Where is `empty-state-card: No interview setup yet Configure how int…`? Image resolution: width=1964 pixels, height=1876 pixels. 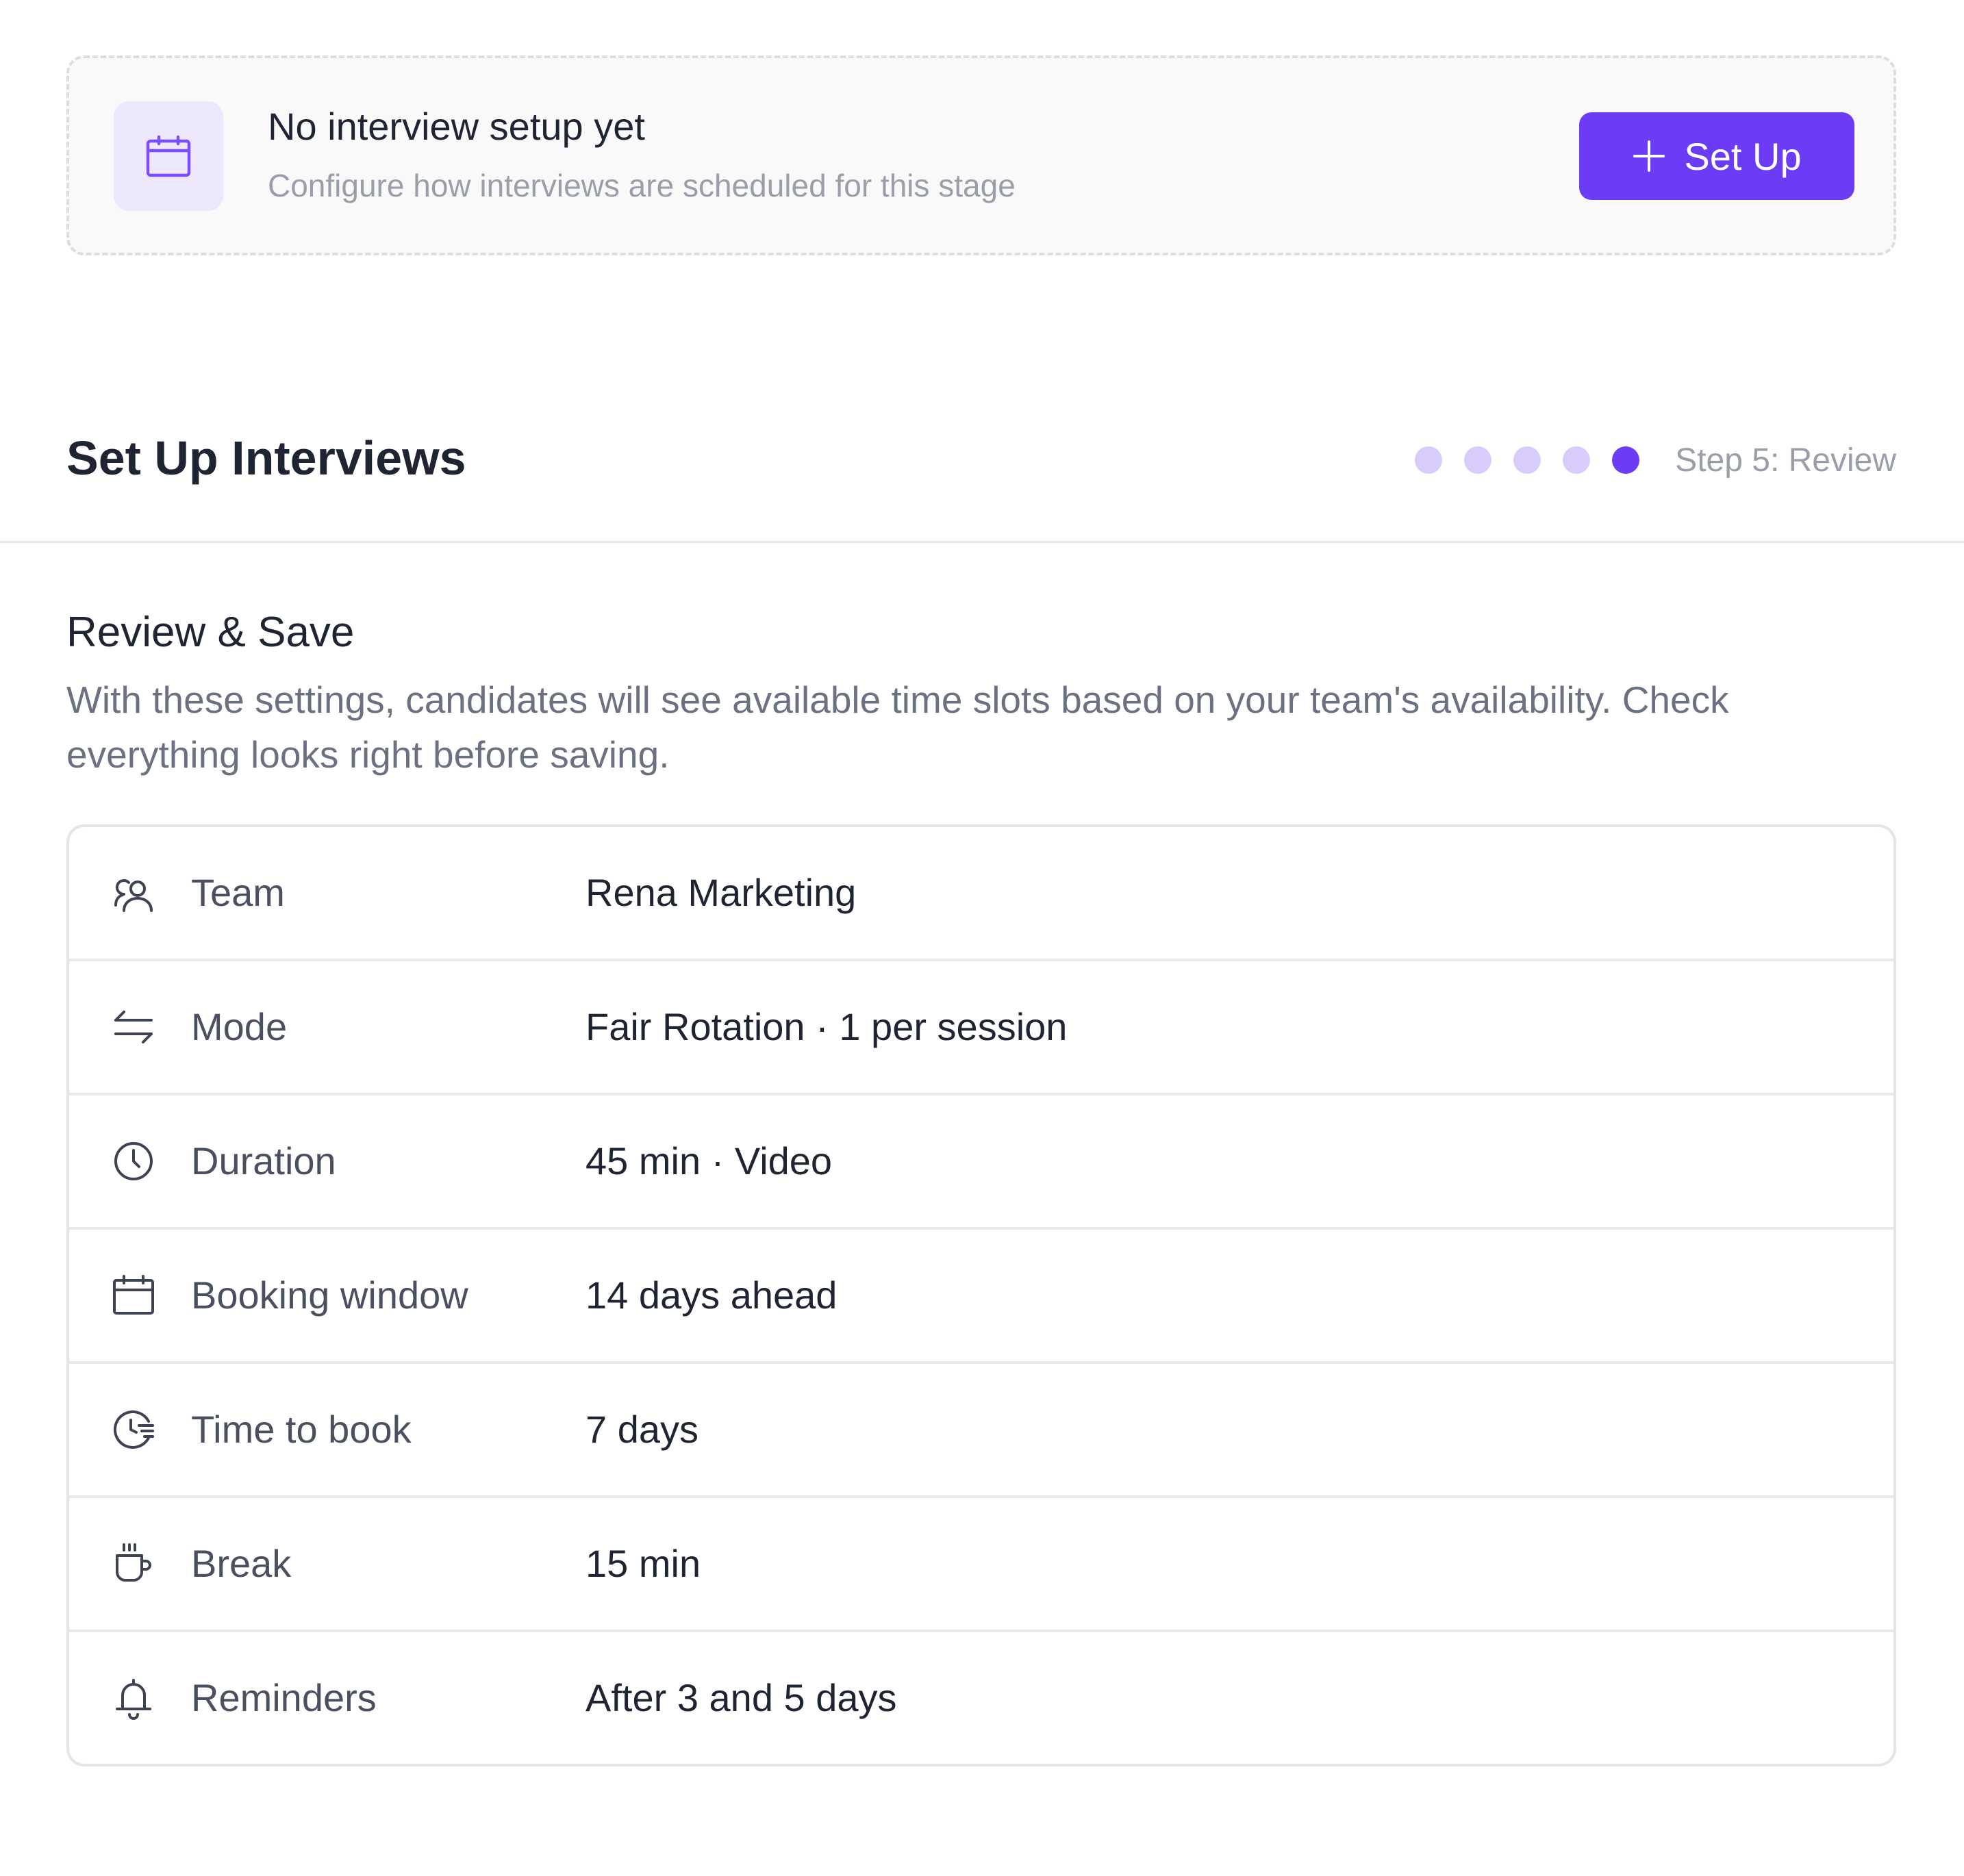
empty-state-card: No interview setup yet Configure how int… is located at coordinates (981, 155).